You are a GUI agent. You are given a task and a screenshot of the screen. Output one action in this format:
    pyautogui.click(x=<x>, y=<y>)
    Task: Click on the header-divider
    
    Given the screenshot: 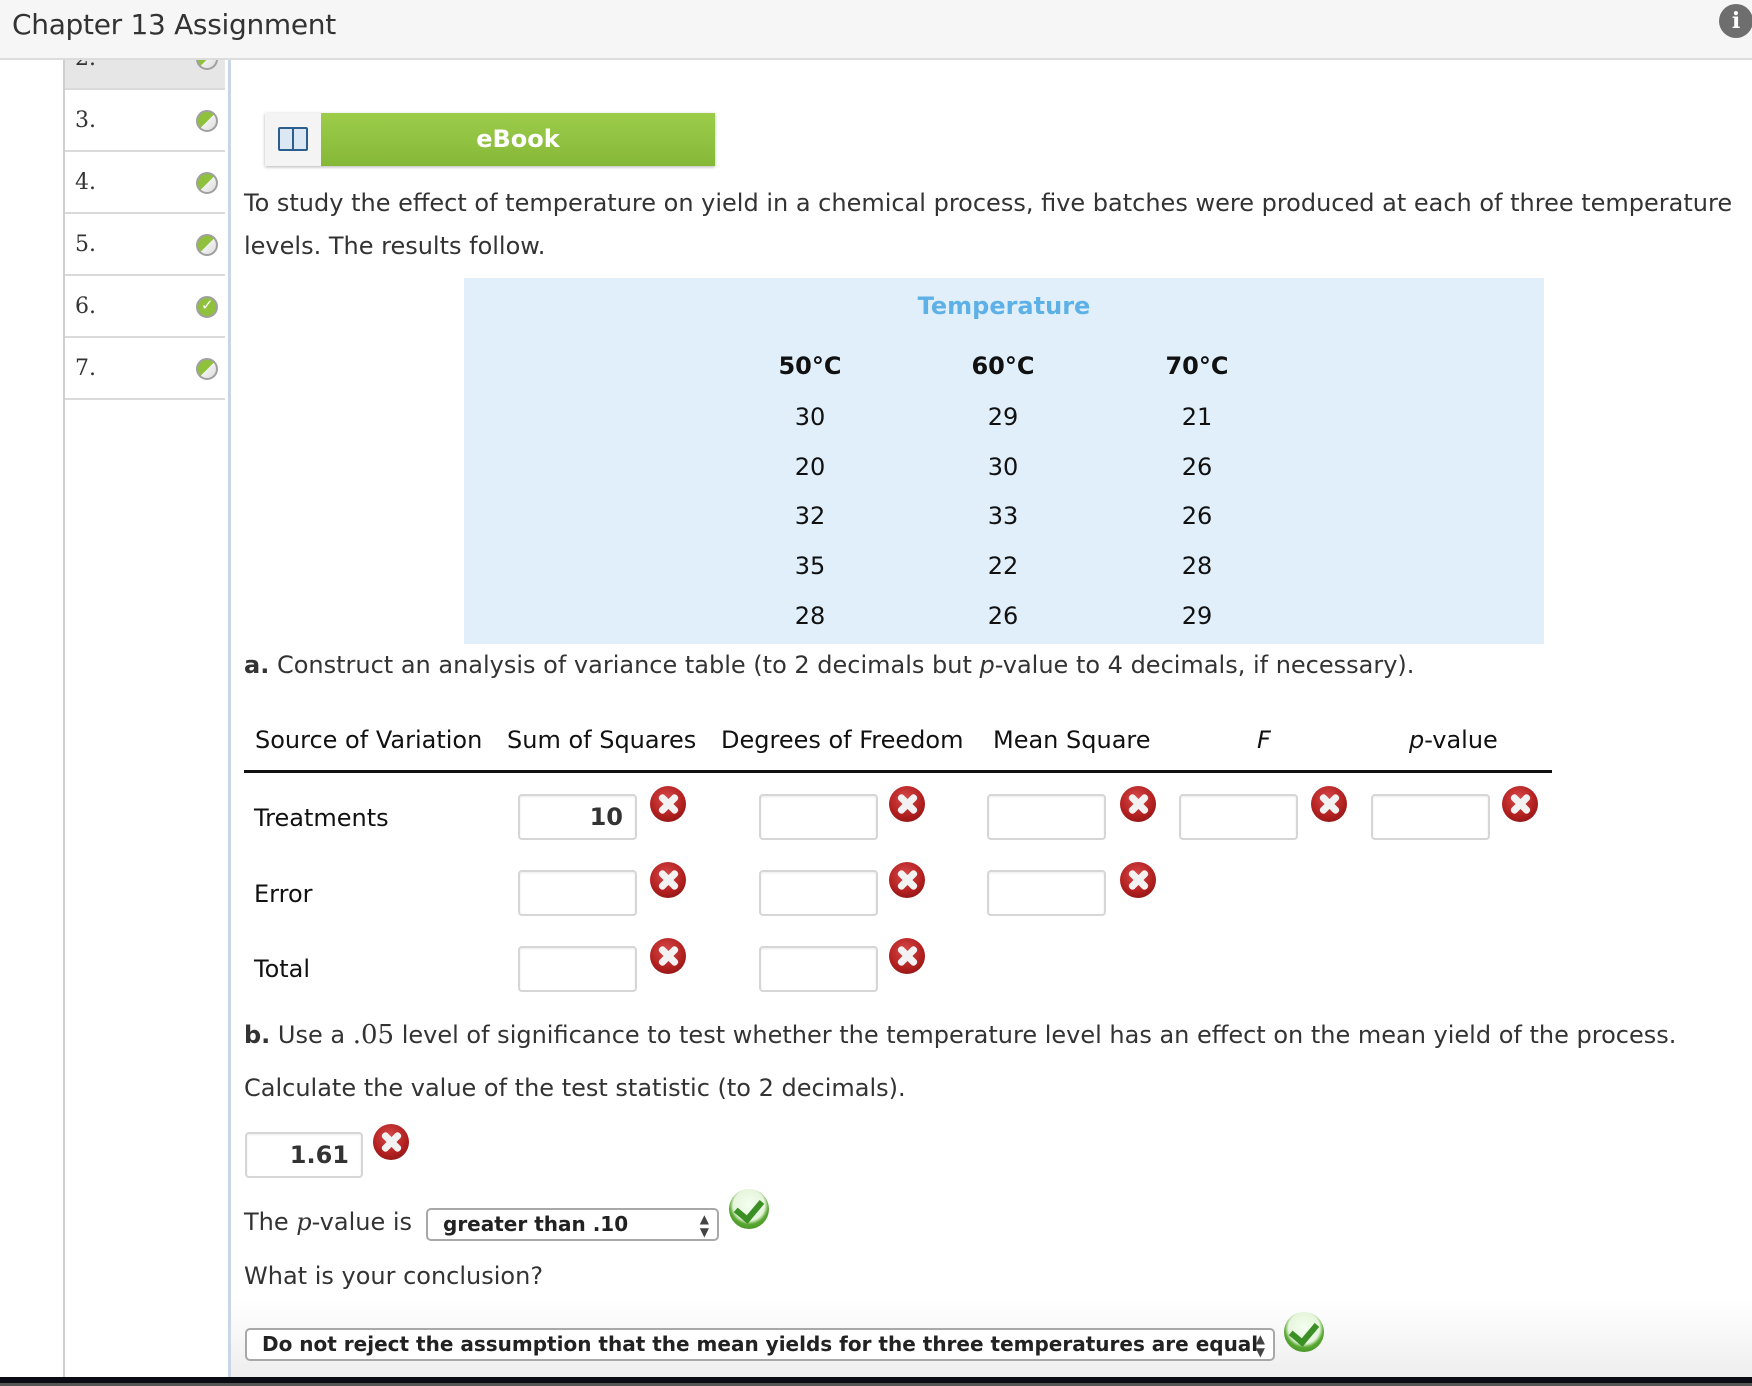 What is the action you would take?
    pyautogui.click(x=898, y=771)
    